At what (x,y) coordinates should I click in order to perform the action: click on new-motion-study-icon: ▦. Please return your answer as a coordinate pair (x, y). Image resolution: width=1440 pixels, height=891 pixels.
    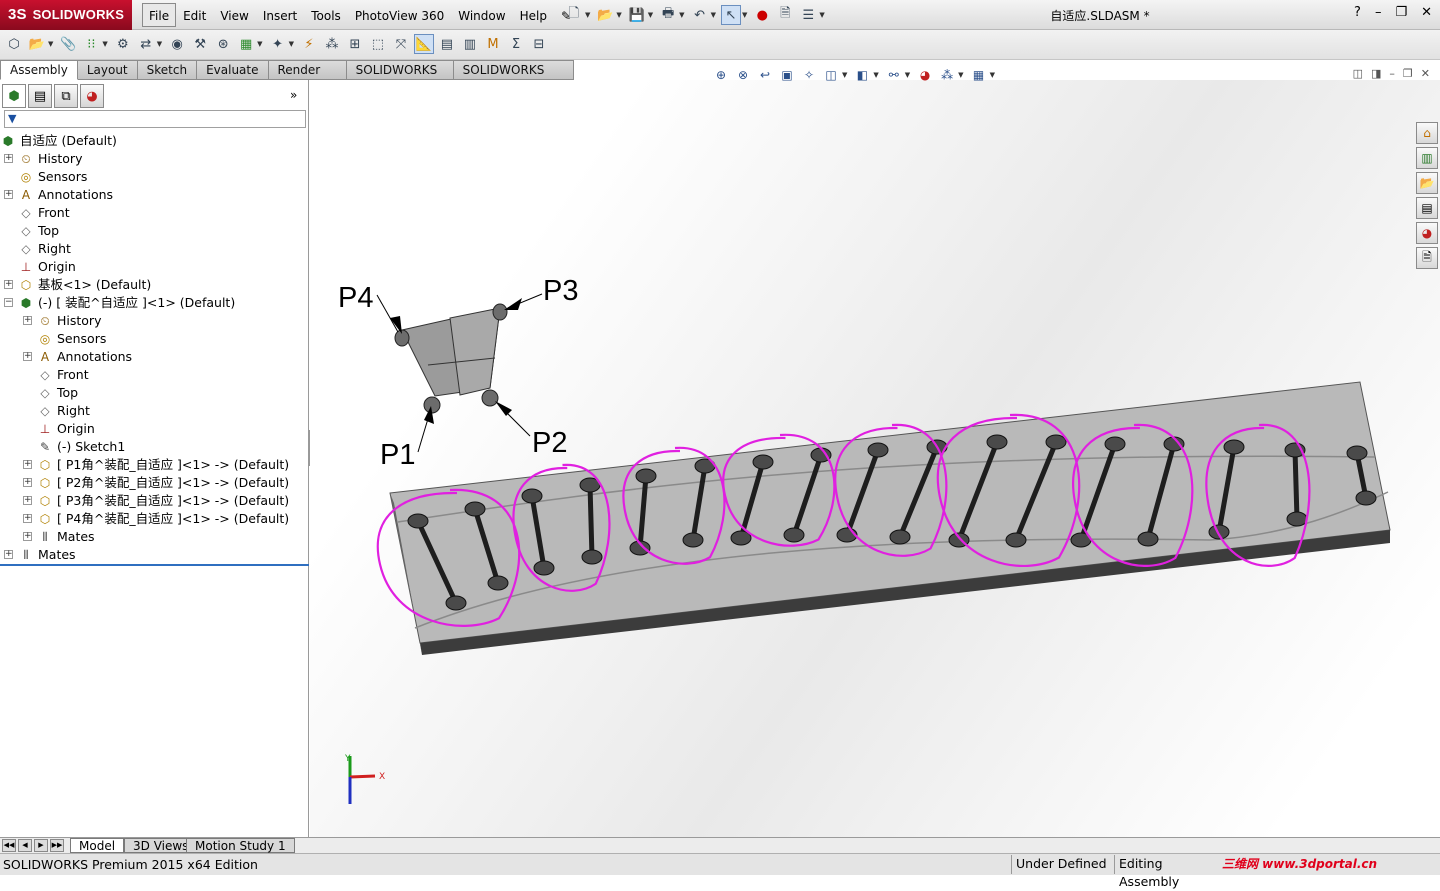
    Looking at the image, I should click on (246, 44).